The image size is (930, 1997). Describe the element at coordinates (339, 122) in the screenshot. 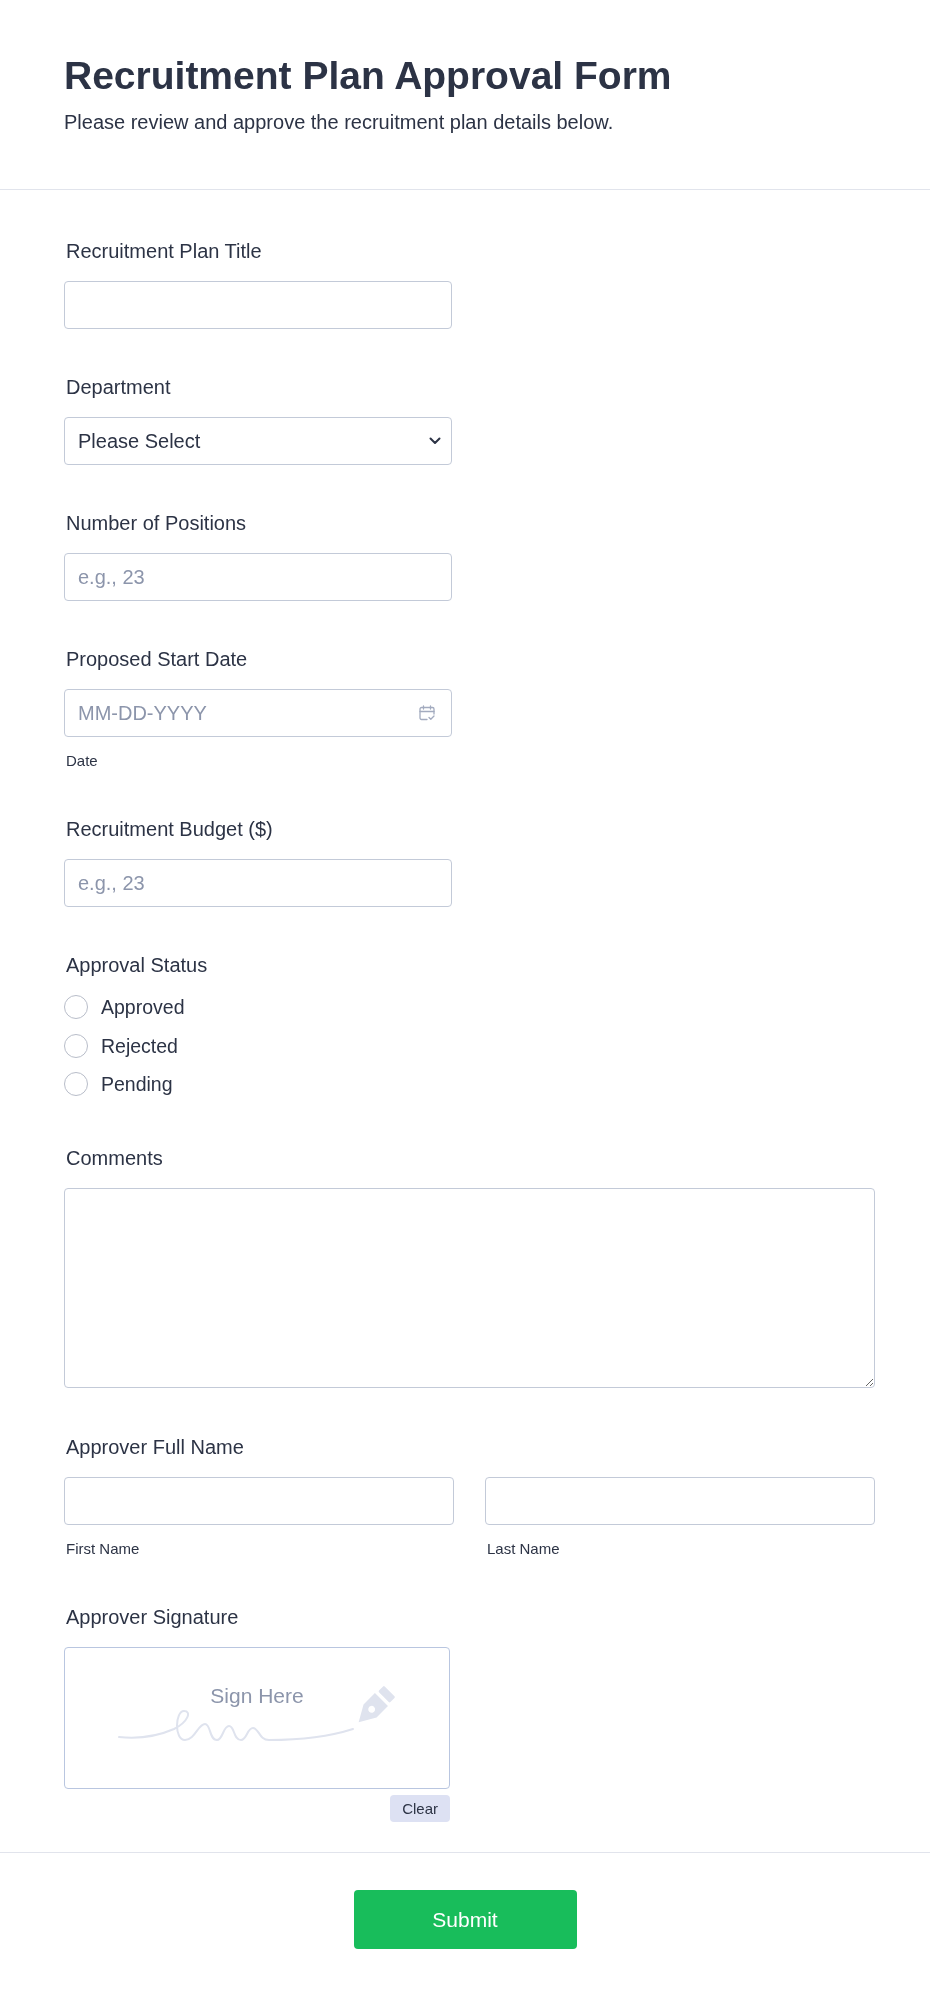

I see `form-subtitle: Please review and approve the recruitment plan details below.` at that location.